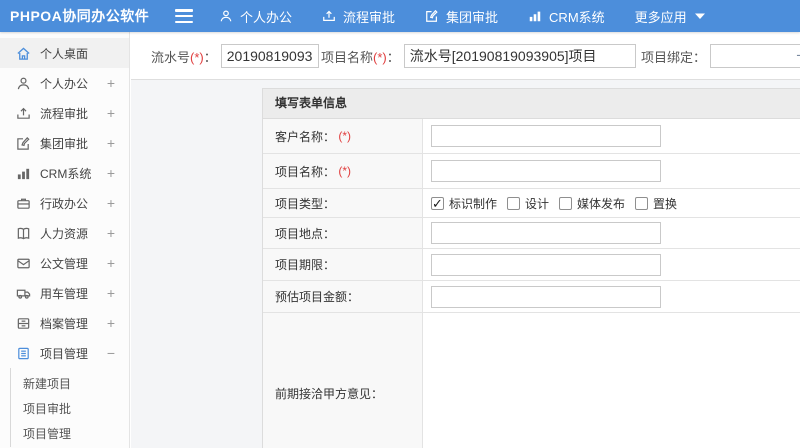 This screenshot has width=800, height=448. I want to click on nav-group-approval: 集团审批, so click(461, 16).